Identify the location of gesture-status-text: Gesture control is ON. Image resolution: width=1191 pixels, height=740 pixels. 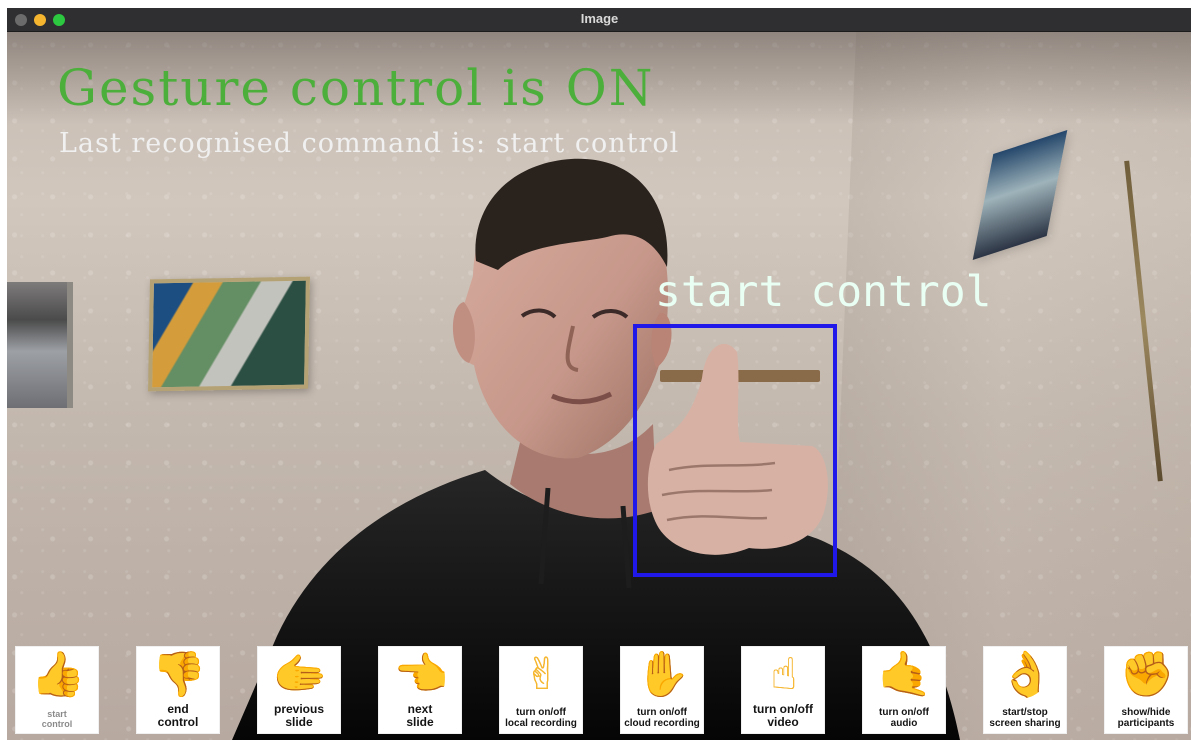
(356, 88).